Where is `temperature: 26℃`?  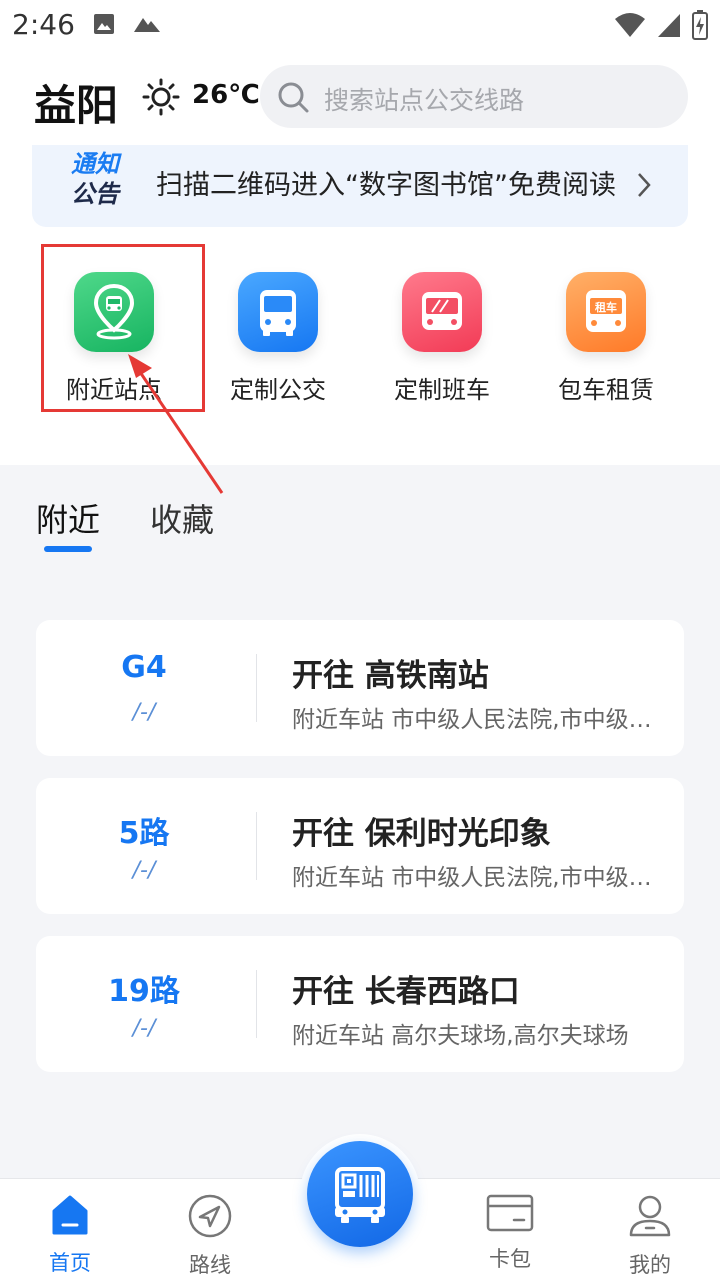
temperature: 26℃ is located at coordinates (226, 95).